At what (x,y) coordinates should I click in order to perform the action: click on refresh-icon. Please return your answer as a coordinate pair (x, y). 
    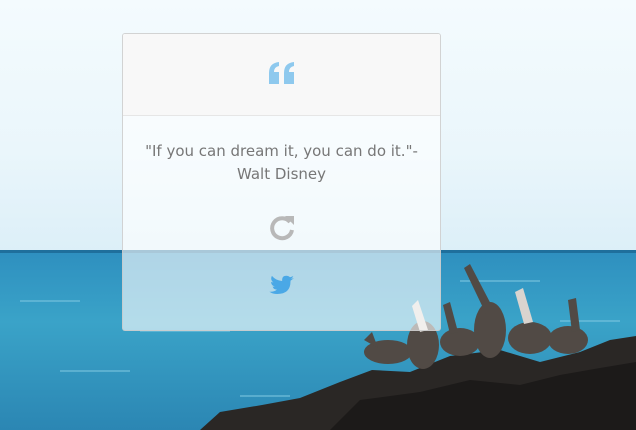
    Looking at the image, I should click on (282, 228).